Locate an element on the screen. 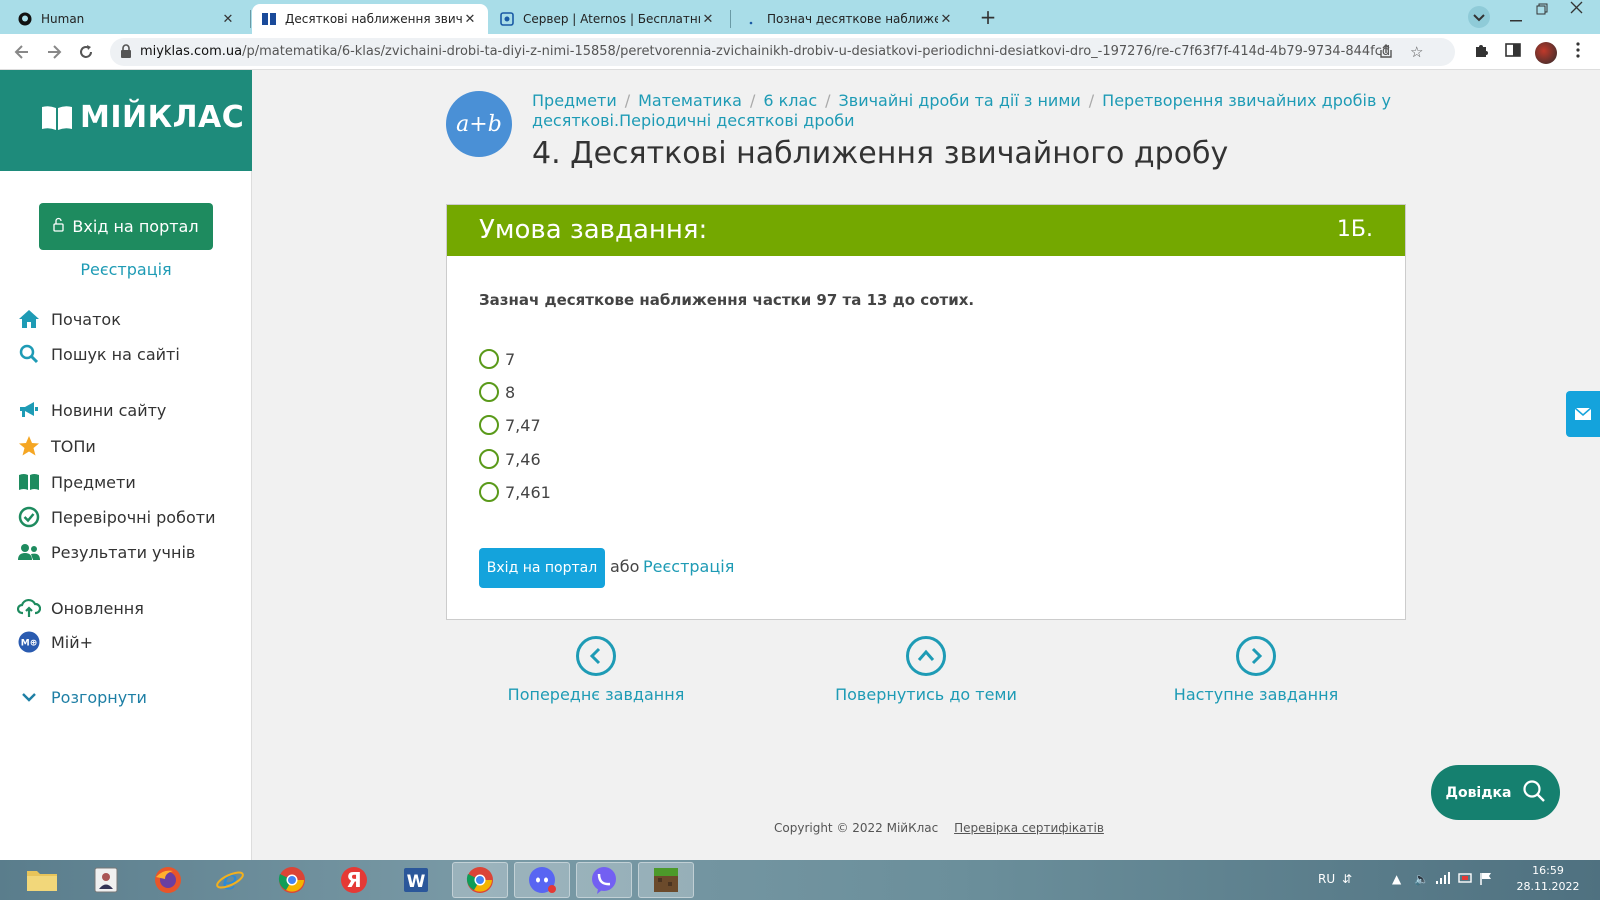 This screenshot has width=1600, height=900. sidebar-item-updates: Оновлення is located at coordinates (80, 608).